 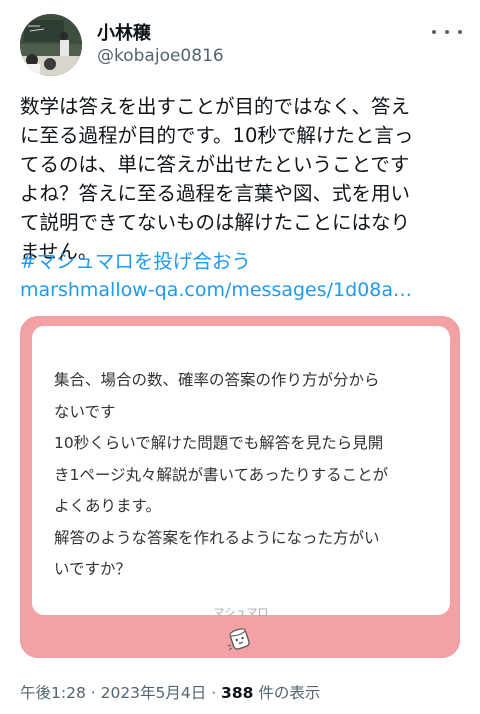 I want to click on tweet-text-line: てるのは、単に答えが出せたということです, so click(x=215, y=164).